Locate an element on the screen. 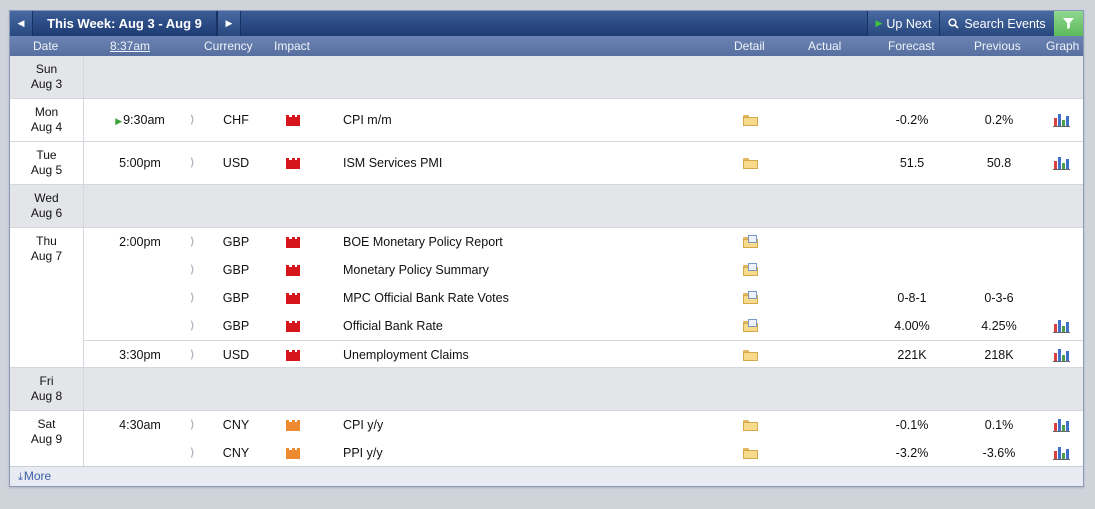 This screenshot has height=509, width=1095. event-row: 3:30pm ⟩⟩ USD Unemployment Claims 221K 218K is located at coordinates (583, 354).